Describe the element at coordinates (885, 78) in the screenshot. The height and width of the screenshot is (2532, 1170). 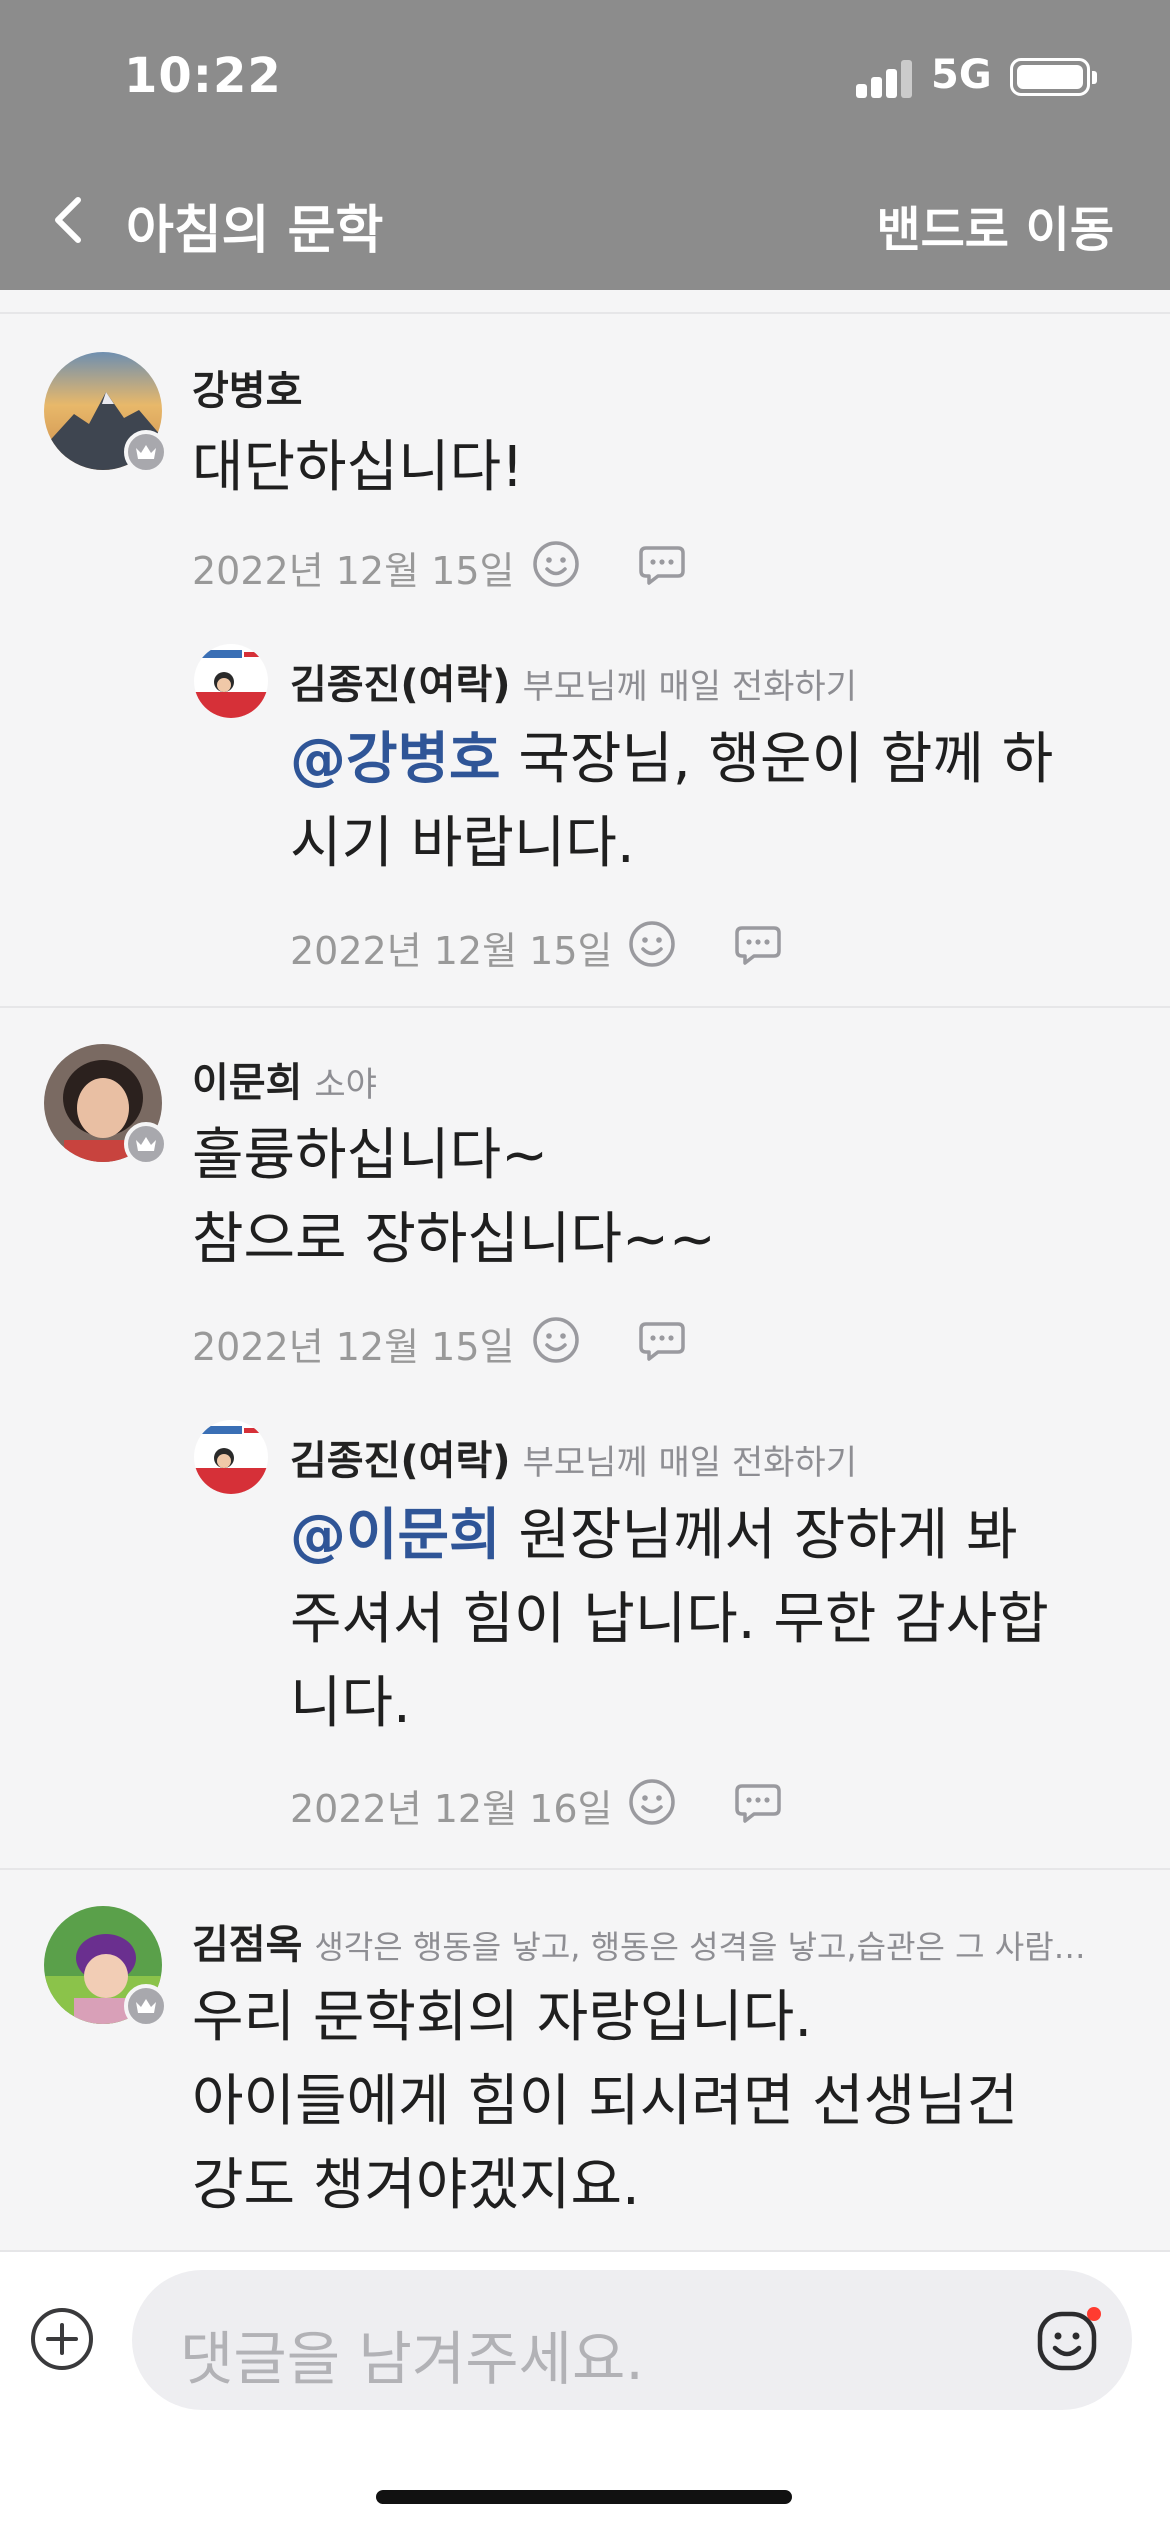
I see `signal-icon` at that location.